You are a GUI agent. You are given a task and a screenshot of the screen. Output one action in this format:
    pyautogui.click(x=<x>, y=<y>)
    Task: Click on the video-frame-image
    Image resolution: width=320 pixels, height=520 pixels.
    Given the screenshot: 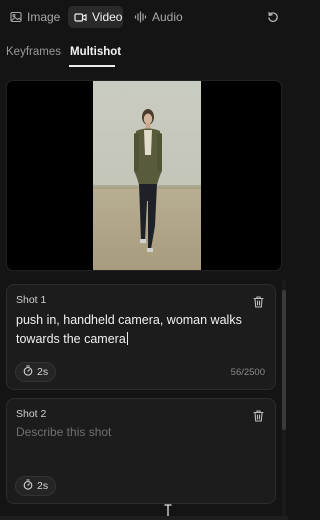 What is the action you would take?
    pyautogui.click(x=147, y=175)
    